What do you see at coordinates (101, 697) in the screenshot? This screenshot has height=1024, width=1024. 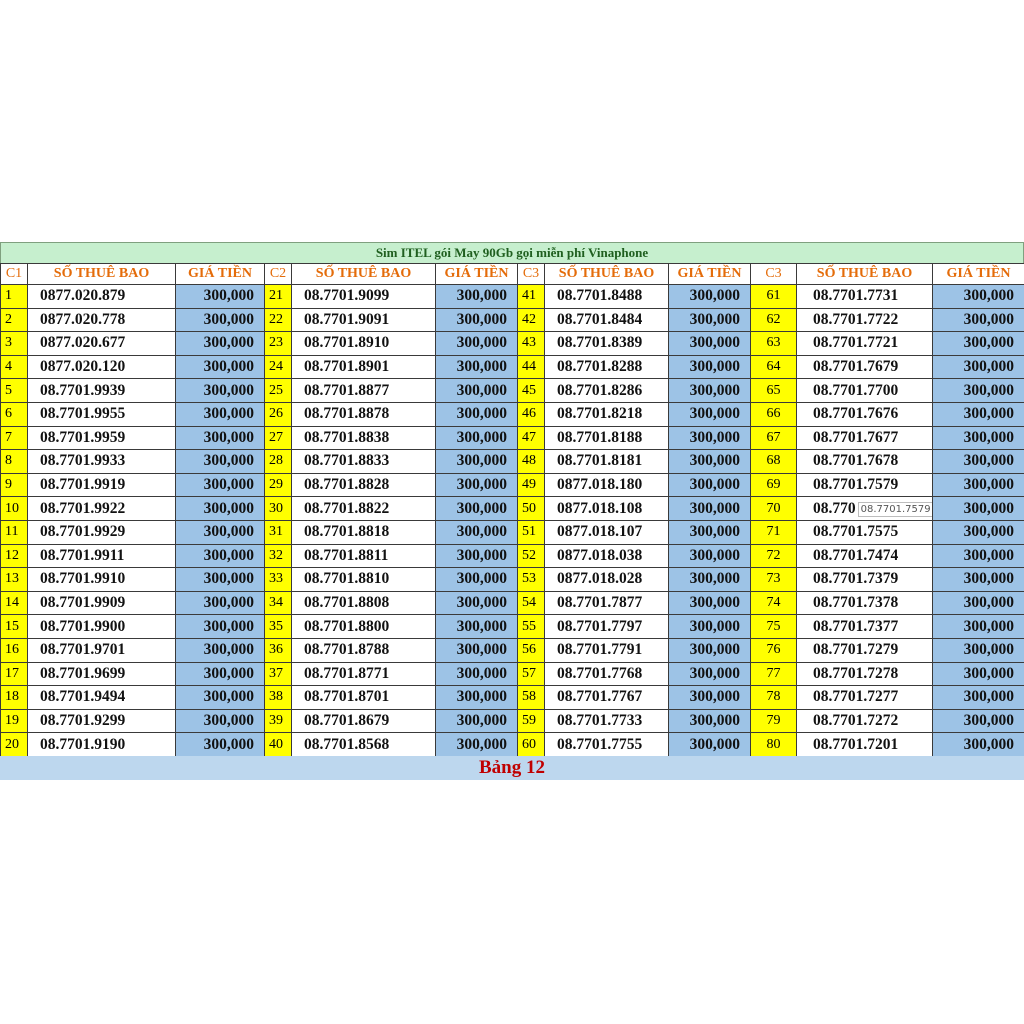 I see `phone-number-cell: 08.7701.9494` at bounding box center [101, 697].